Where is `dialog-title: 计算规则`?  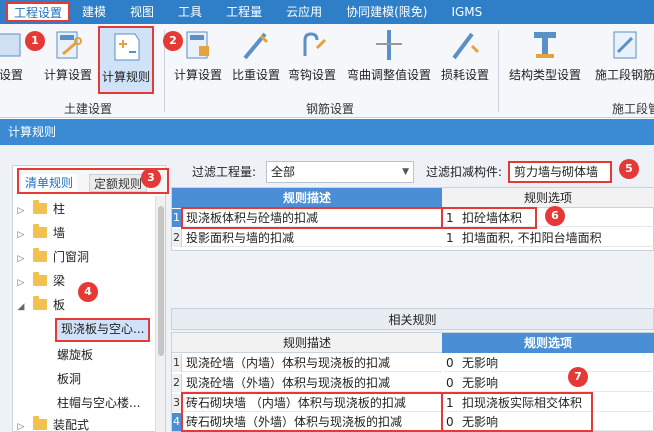
dialog-title: 计算规则 is located at coordinates (327, 132).